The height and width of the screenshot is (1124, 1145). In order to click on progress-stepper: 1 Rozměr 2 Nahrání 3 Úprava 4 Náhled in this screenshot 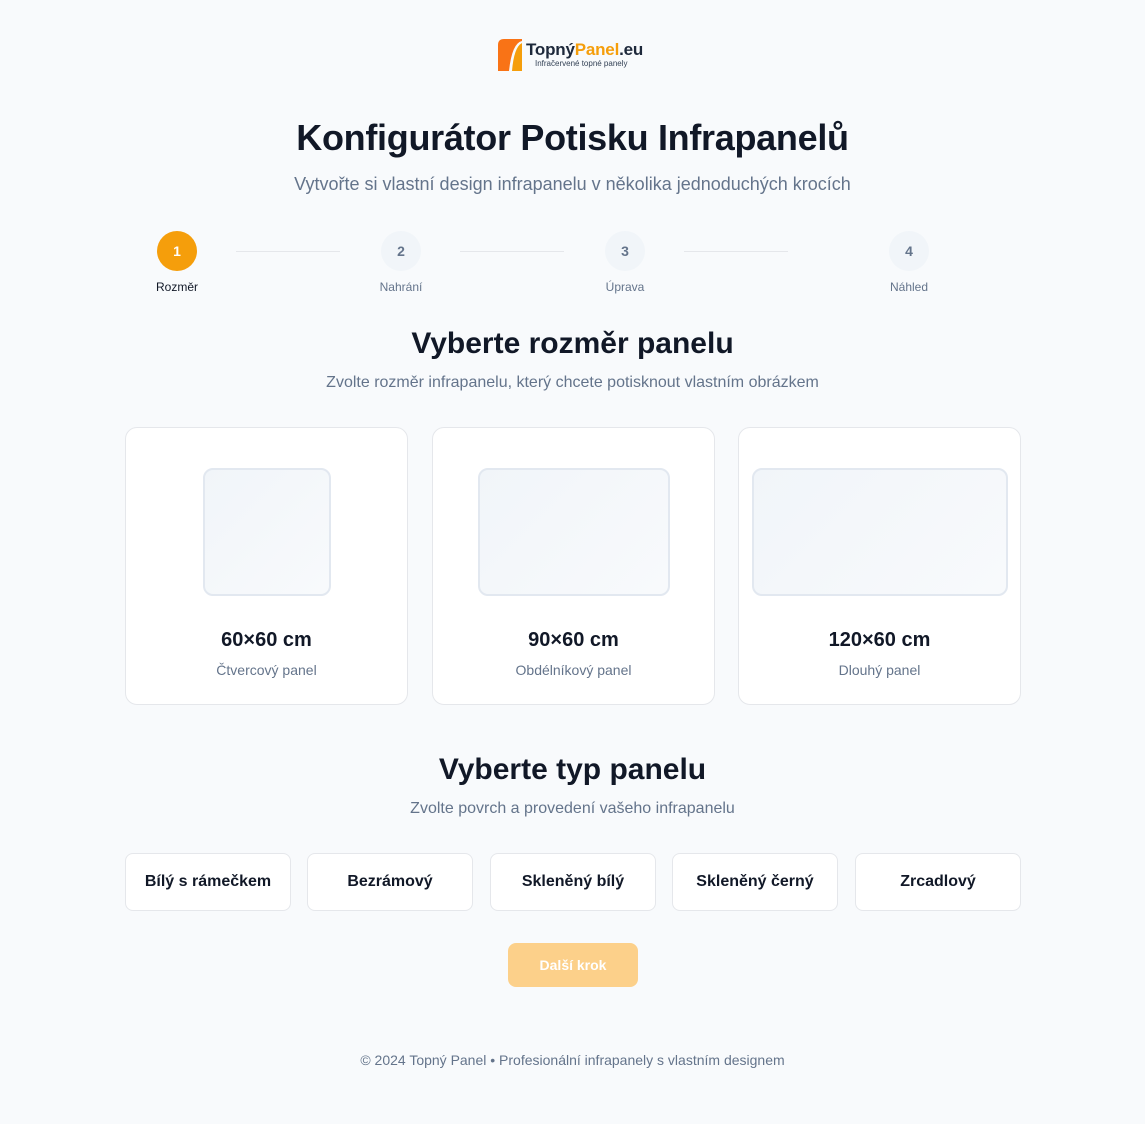, I will do `click(572, 266)`.